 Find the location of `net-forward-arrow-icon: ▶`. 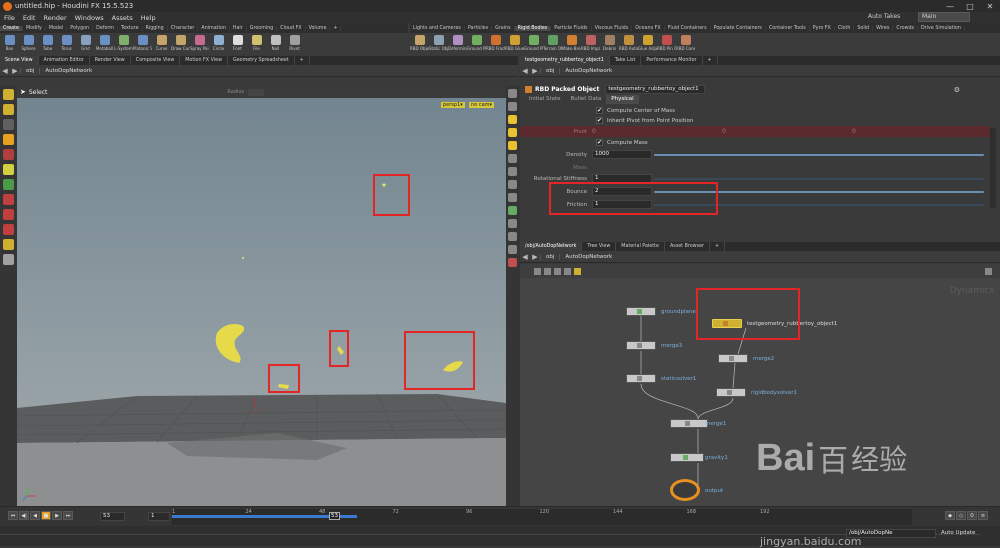

net-forward-arrow-icon: ▶ is located at coordinates (535, 257).